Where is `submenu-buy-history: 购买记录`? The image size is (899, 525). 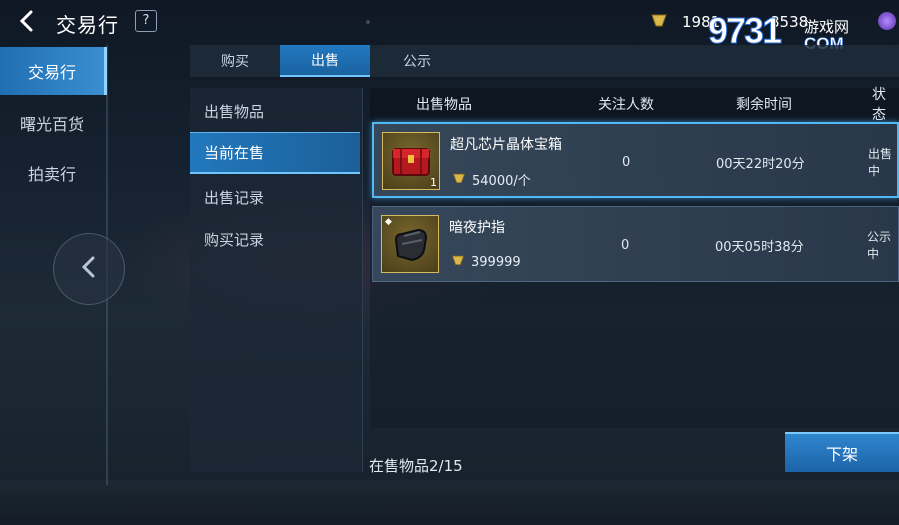
submenu-buy-history: 购买记录 is located at coordinates (275, 239).